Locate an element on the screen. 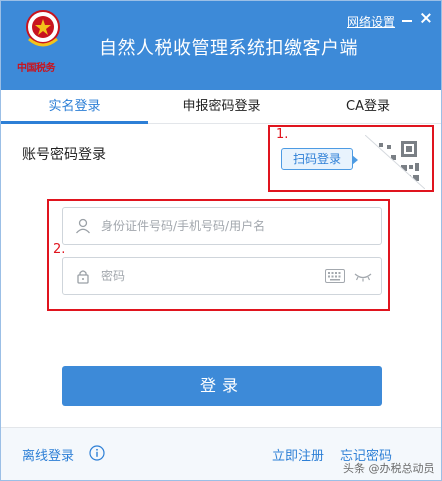 Image resolution: width=442 pixels, height=481 pixels. qr-code-icon is located at coordinates (395, 162).